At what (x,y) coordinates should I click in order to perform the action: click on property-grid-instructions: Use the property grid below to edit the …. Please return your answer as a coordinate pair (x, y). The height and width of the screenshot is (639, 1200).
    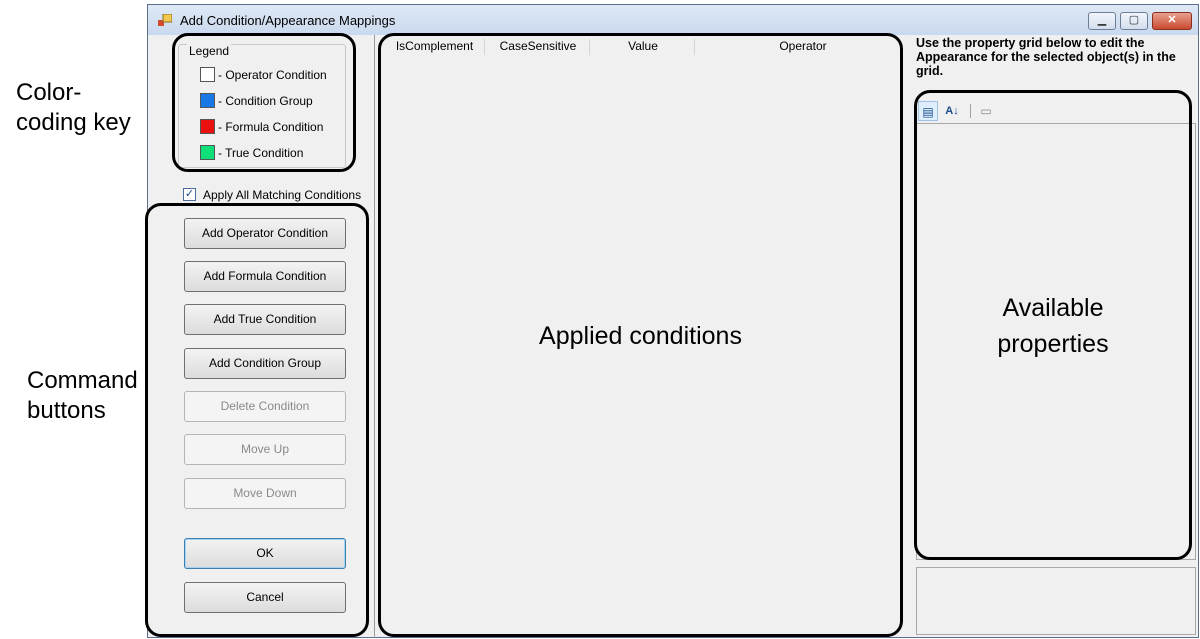
    Looking at the image, I should click on (1046, 57).